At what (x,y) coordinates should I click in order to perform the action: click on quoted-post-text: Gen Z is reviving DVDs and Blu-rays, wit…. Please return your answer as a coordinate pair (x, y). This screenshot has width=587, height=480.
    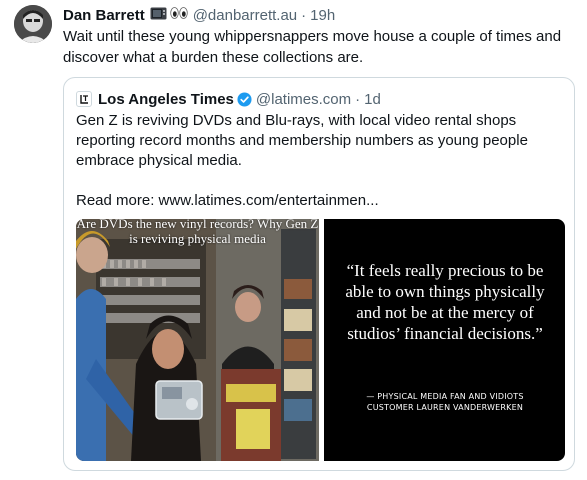
    Looking at the image, I should click on (302, 140).